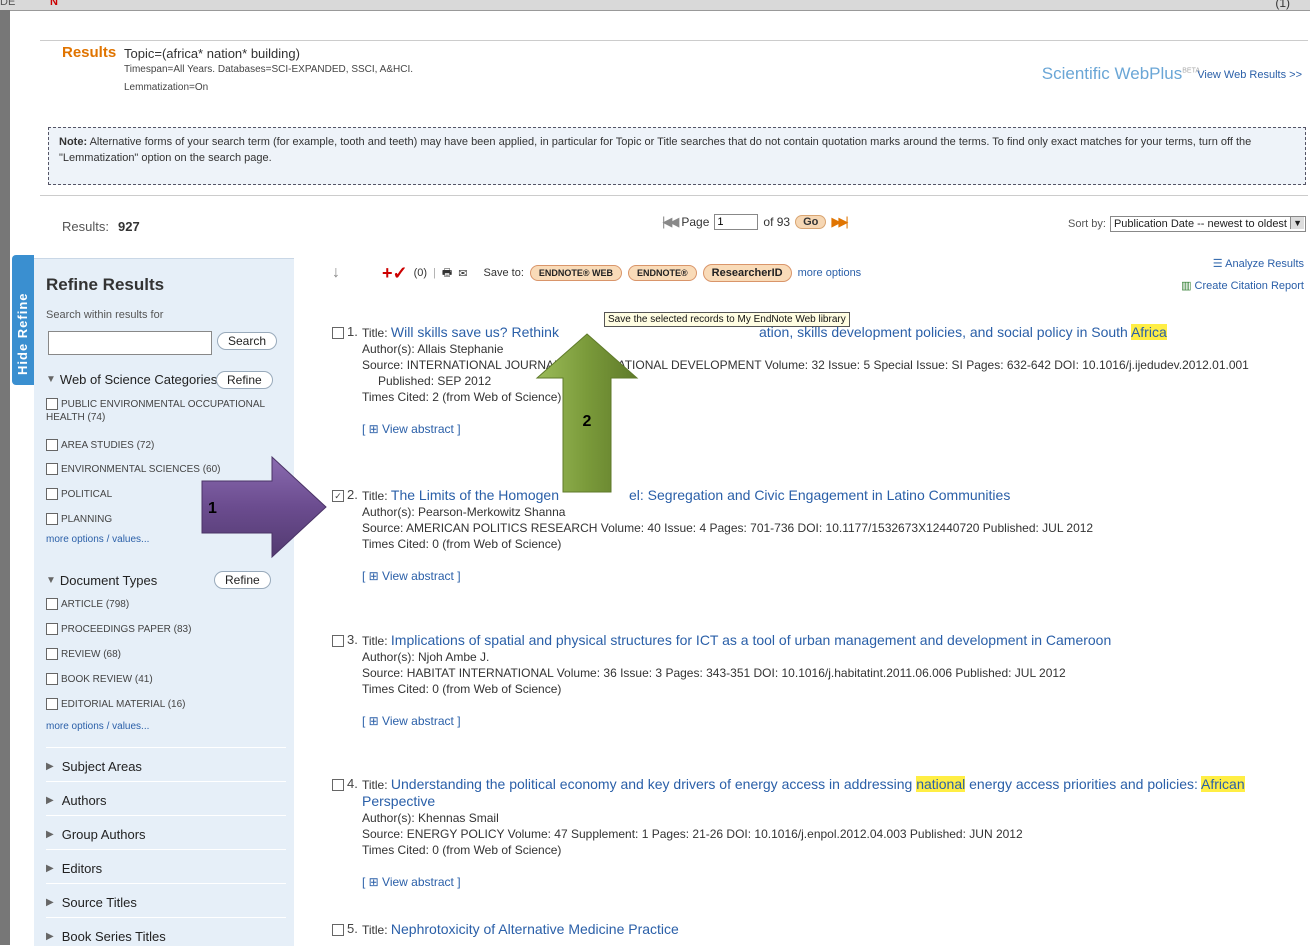 The image size is (1310, 946). I want to click on analyze-results-link: ☰ Analyze Results, so click(1258, 263).